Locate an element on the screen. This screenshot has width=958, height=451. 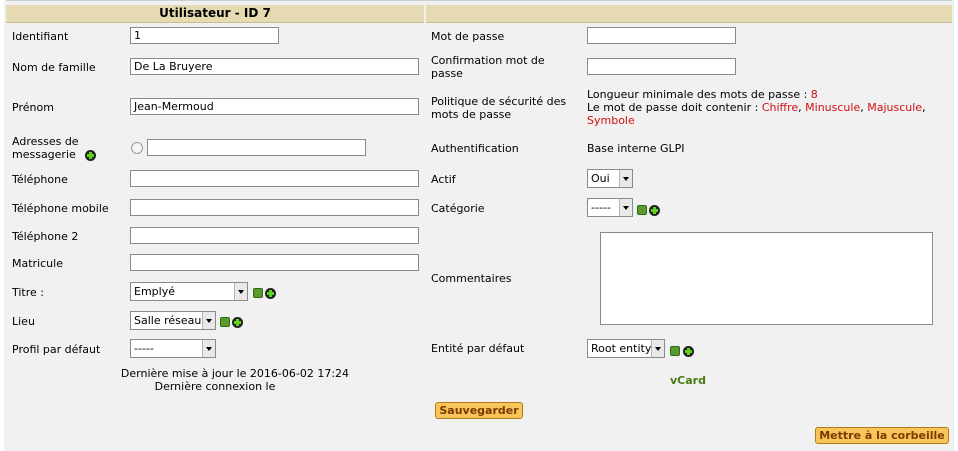
profil-label: Profil par défaut is located at coordinates (56, 349).